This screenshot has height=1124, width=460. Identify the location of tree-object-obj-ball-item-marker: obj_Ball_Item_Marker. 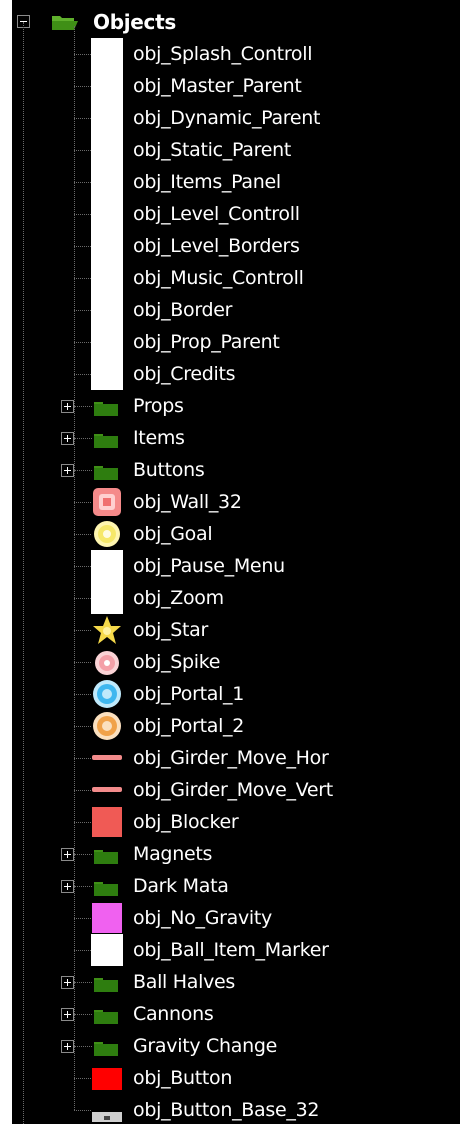
(236, 950).